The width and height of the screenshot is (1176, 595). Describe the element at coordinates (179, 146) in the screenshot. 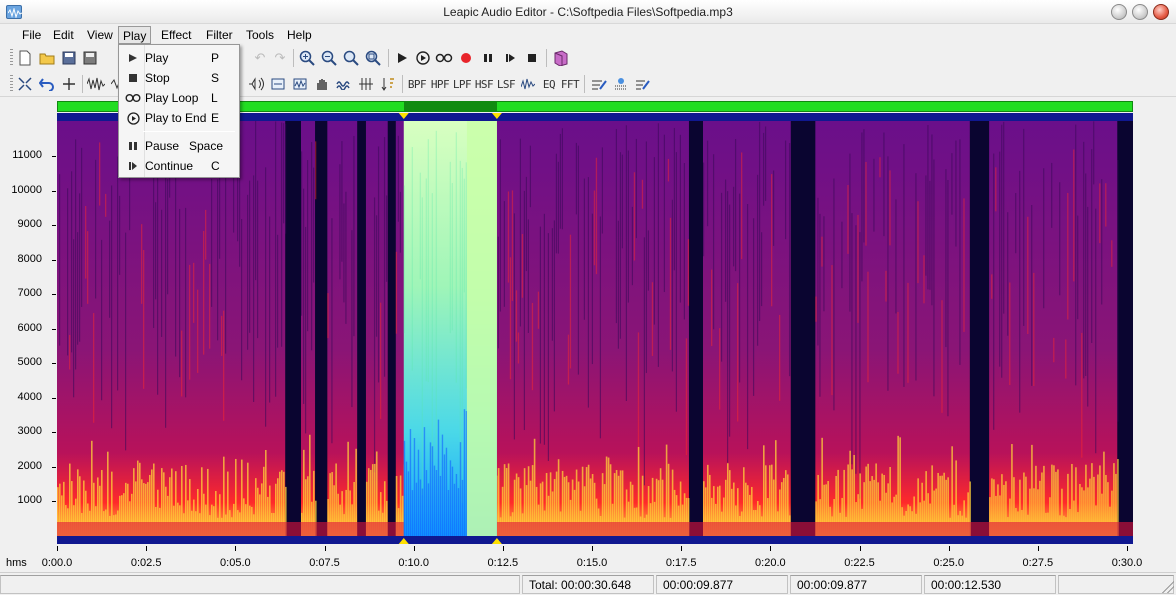

I see `play-menu-item-pause: Pause Space` at that location.